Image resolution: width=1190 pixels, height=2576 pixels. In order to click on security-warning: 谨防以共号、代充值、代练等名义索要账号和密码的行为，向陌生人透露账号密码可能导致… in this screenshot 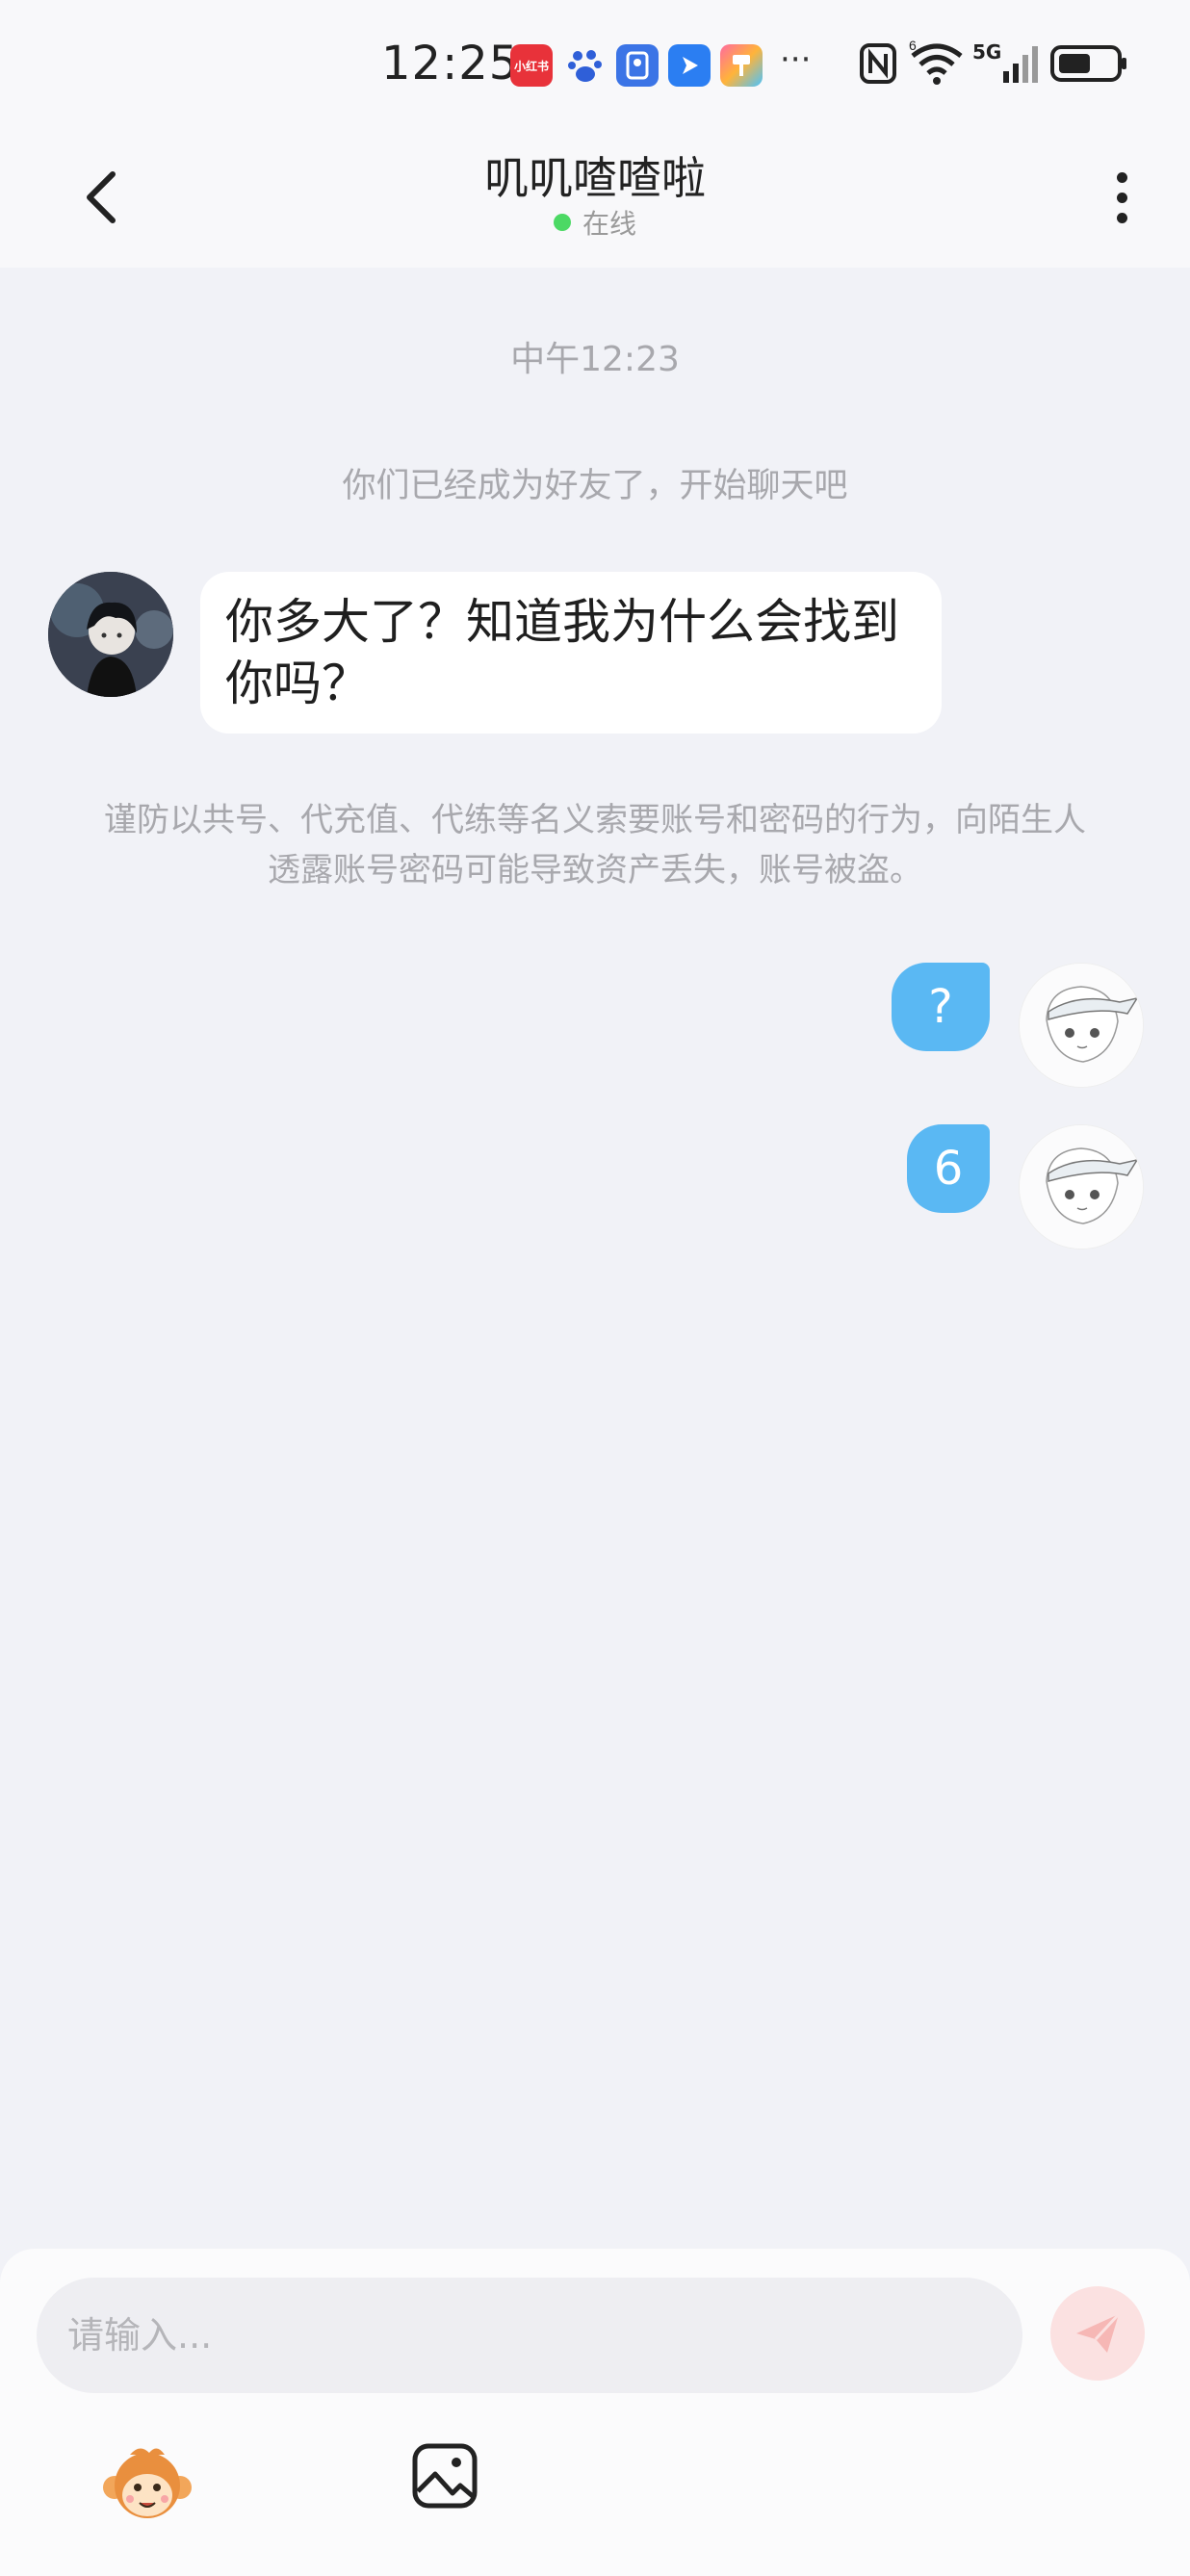, I will do `click(595, 845)`.